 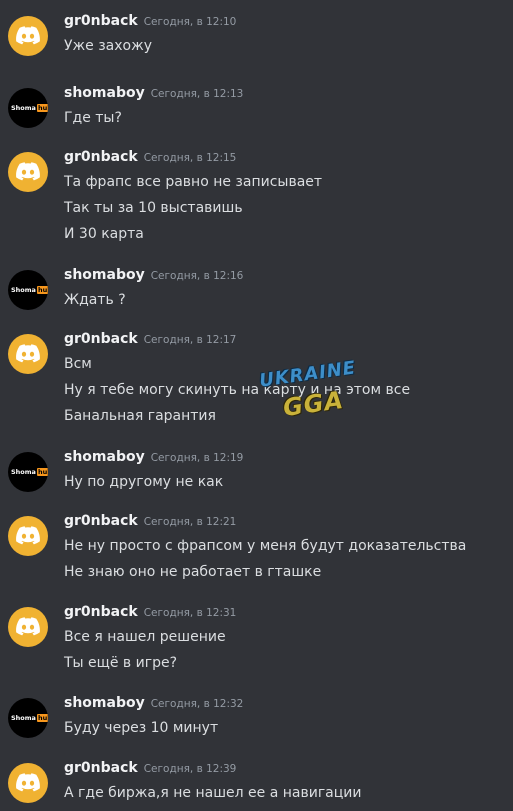 I want to click on timestamp: Сегодня, в 12:17, so click(x=190, y=340).